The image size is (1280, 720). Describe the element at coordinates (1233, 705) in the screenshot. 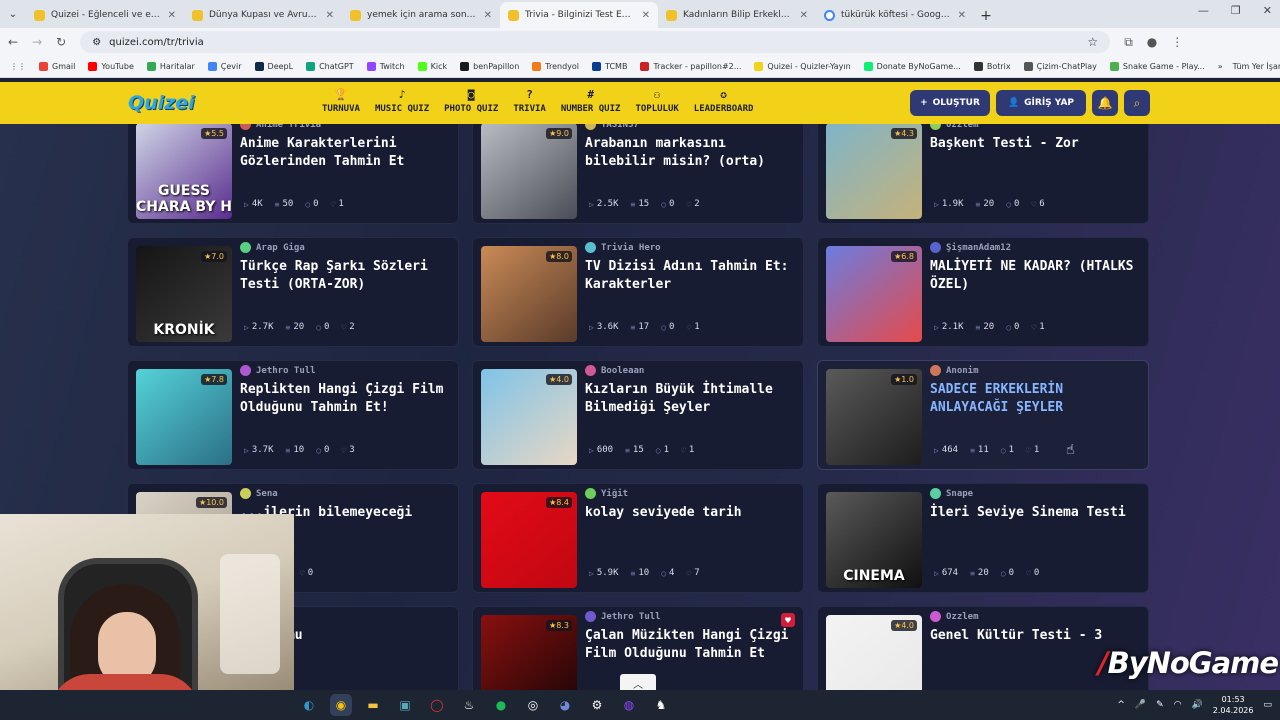

I see `taskbar-clock: 01:53 2.04.2026` at that location.